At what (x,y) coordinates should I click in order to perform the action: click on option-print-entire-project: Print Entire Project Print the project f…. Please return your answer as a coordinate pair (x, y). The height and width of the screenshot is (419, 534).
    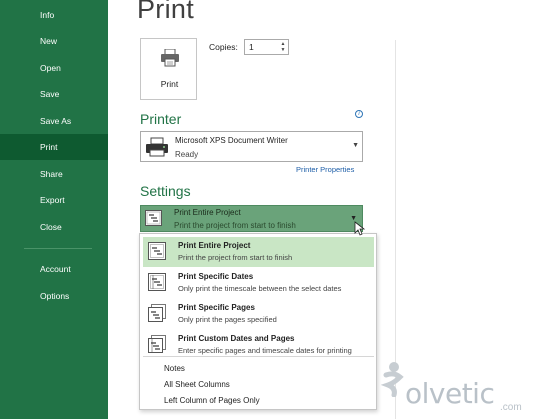
    Looking at the image, I should click on (258, 252).